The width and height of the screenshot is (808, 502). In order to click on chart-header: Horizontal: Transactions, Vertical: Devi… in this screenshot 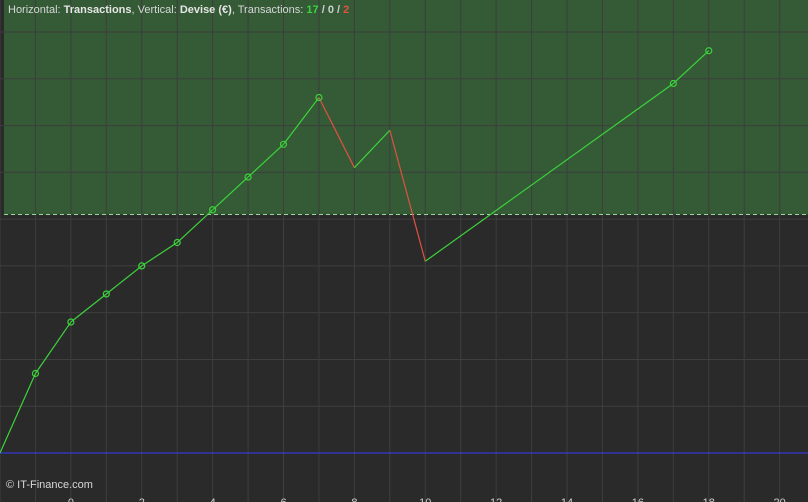, I will do `click(178, 10)`.